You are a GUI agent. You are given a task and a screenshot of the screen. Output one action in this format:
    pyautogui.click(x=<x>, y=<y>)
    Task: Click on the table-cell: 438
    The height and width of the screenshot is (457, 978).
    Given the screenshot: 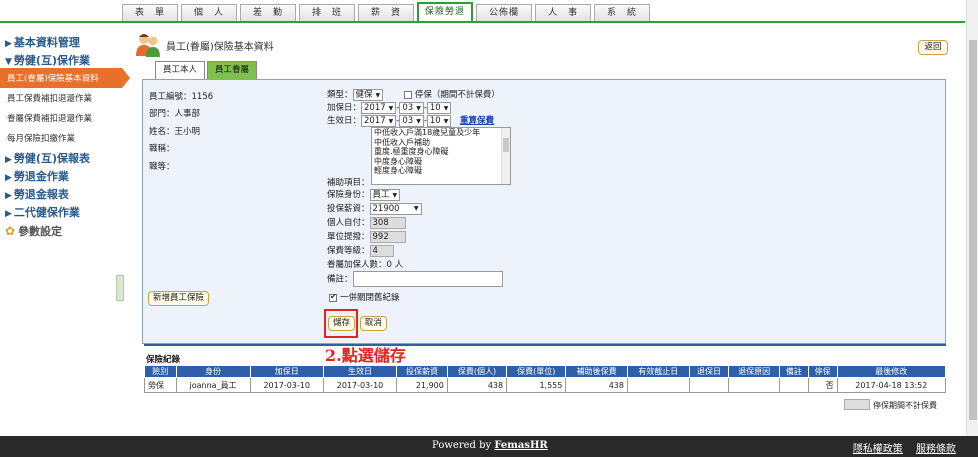 What is the action you would take?
    pyautogui.click(x=477, y=385)
    